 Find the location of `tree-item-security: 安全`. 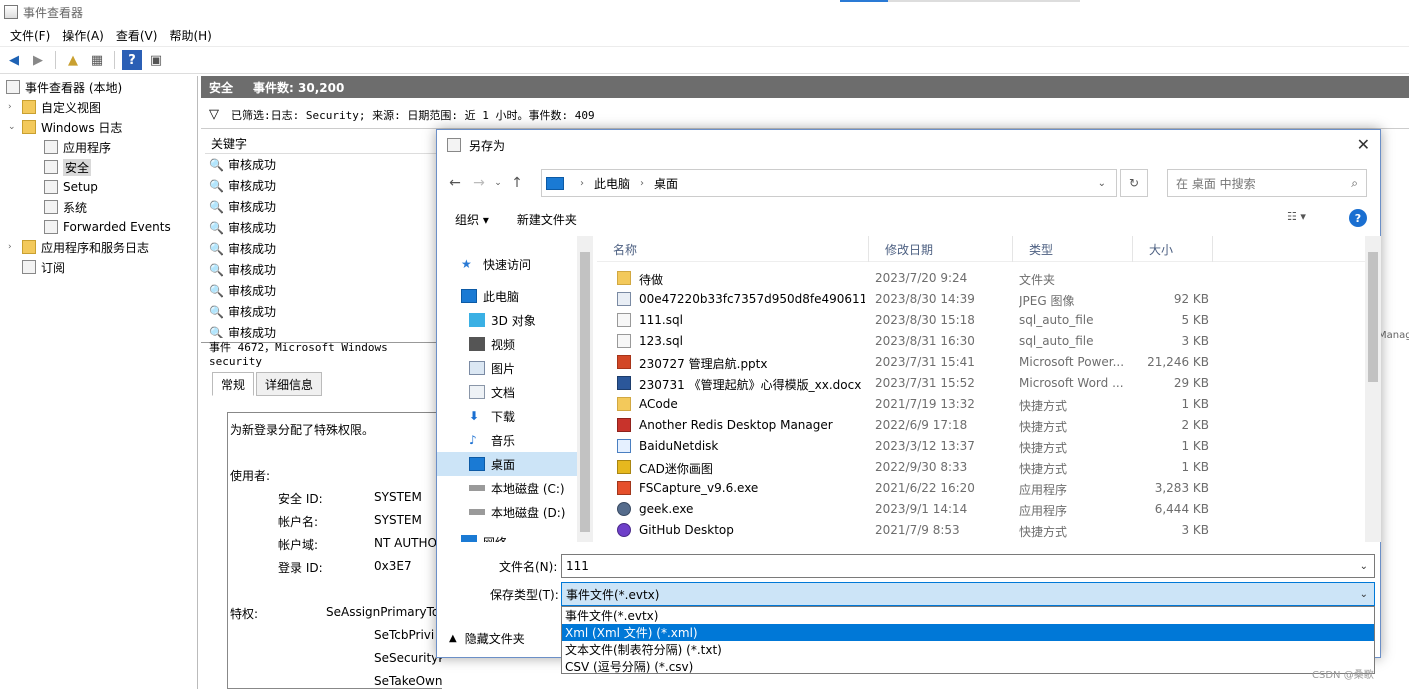

tree-item-security: 安全 is located at coordinates (68, 167).